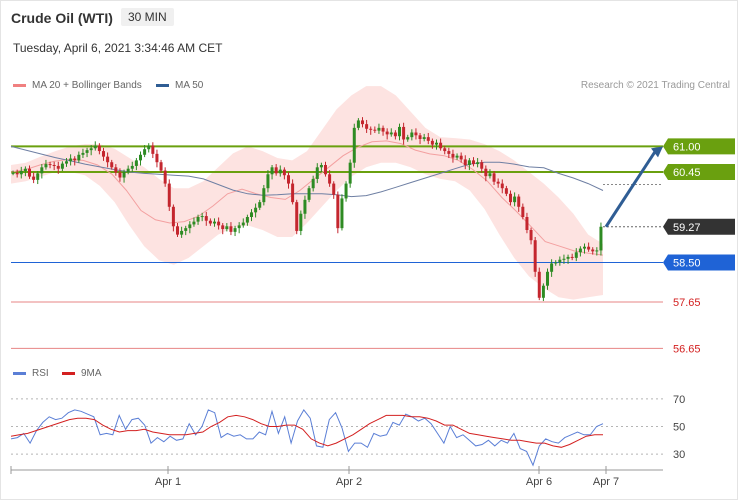  I want to click on level-label-60.45: 60.45, so click(687, 173).